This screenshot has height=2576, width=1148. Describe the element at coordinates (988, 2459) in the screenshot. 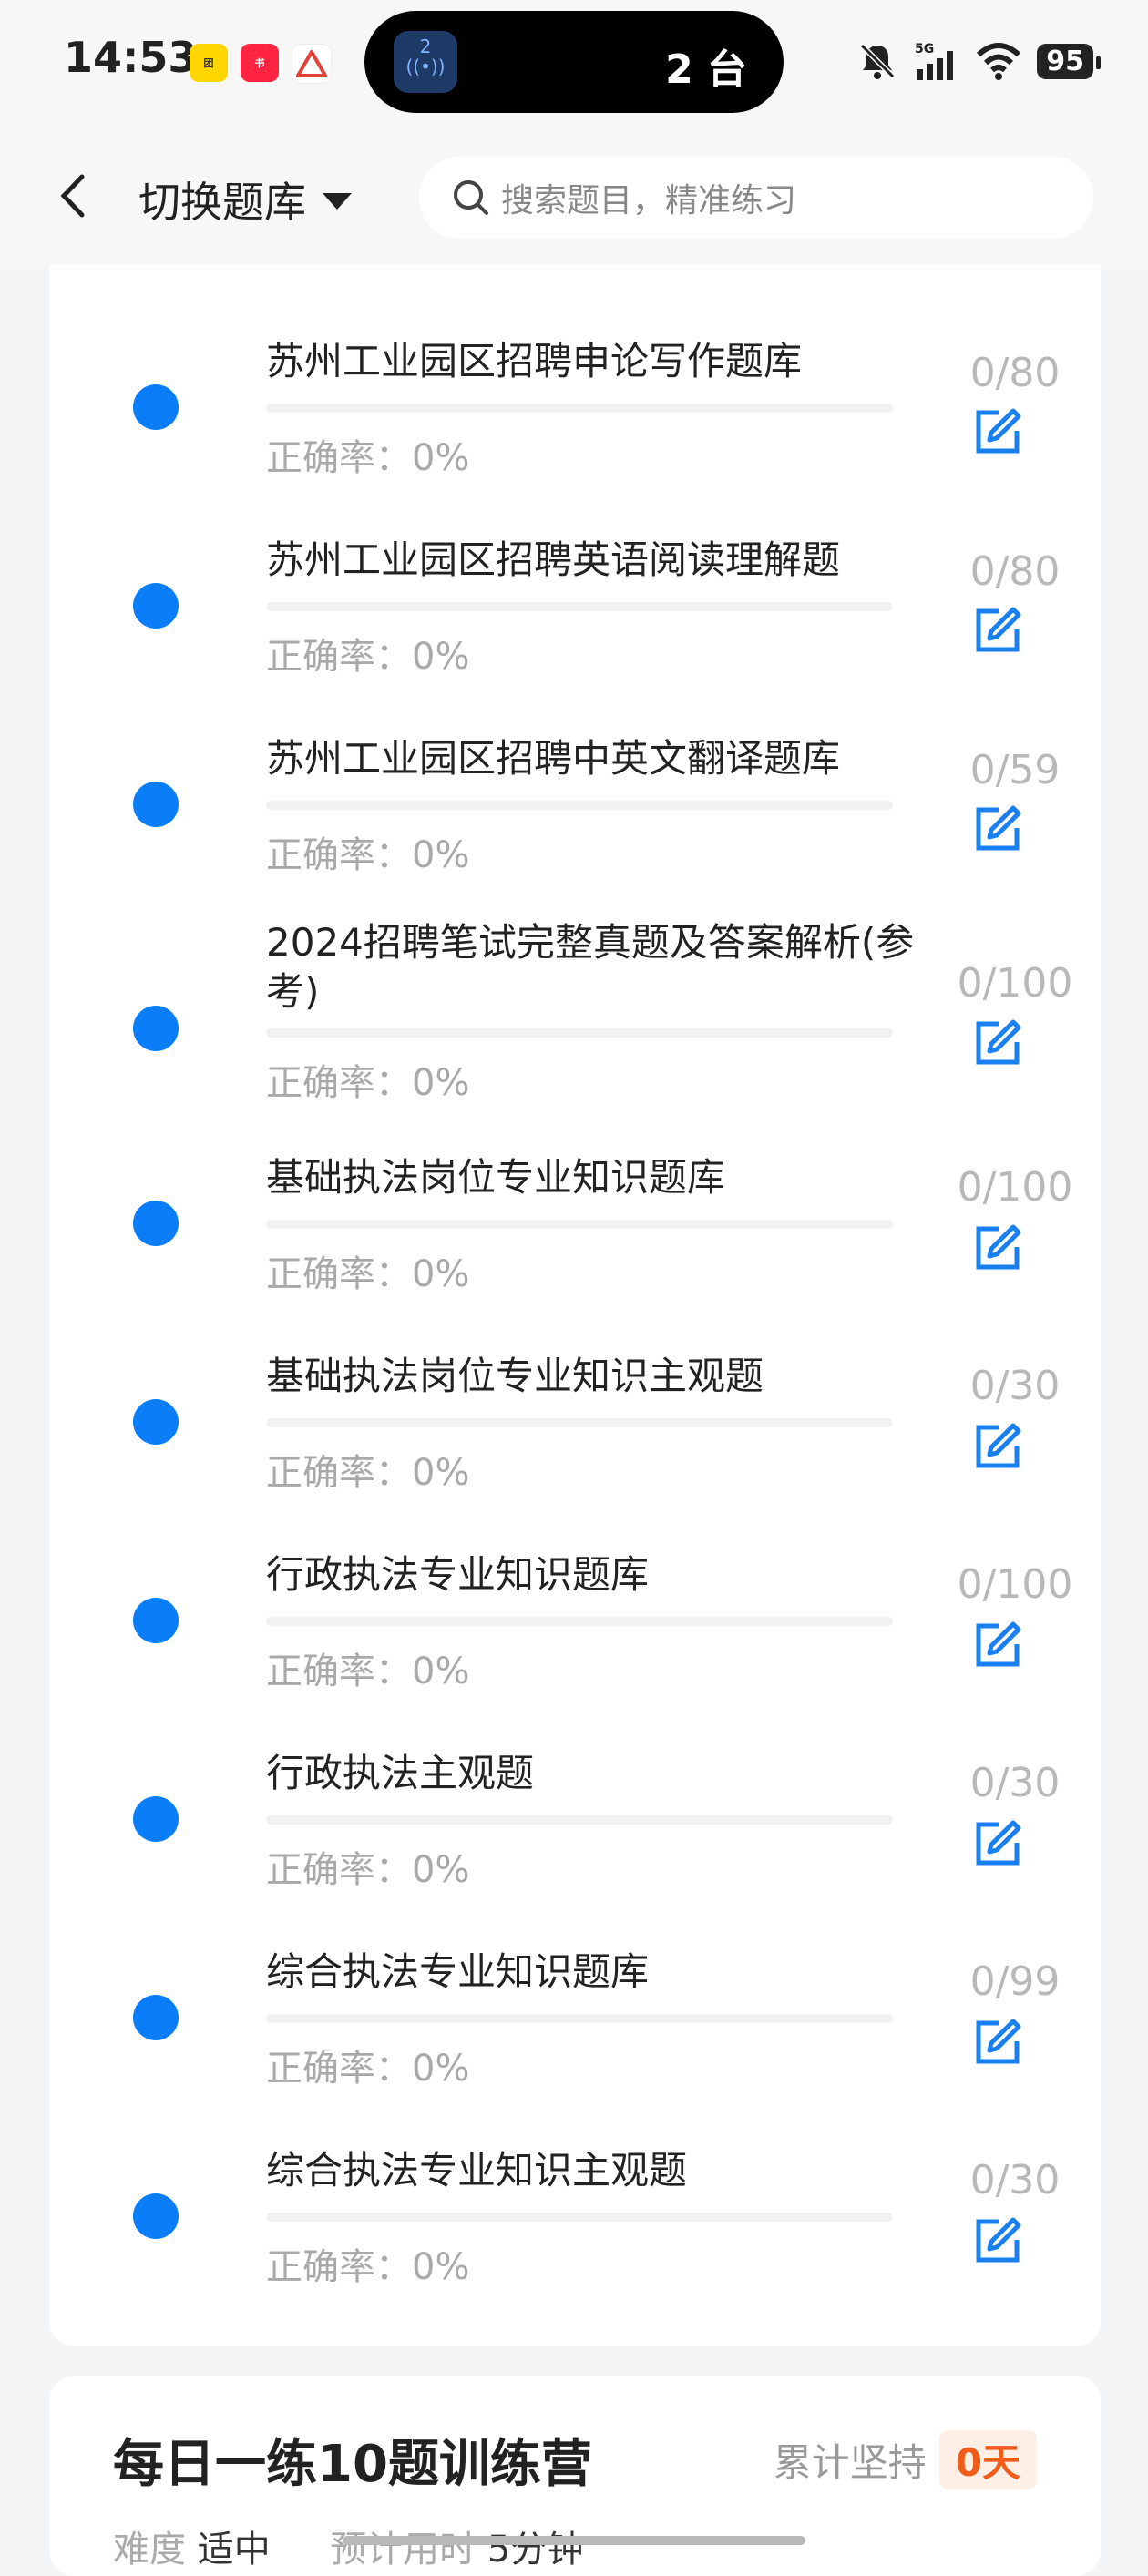

I see `streak-badge: 0天` at that location.